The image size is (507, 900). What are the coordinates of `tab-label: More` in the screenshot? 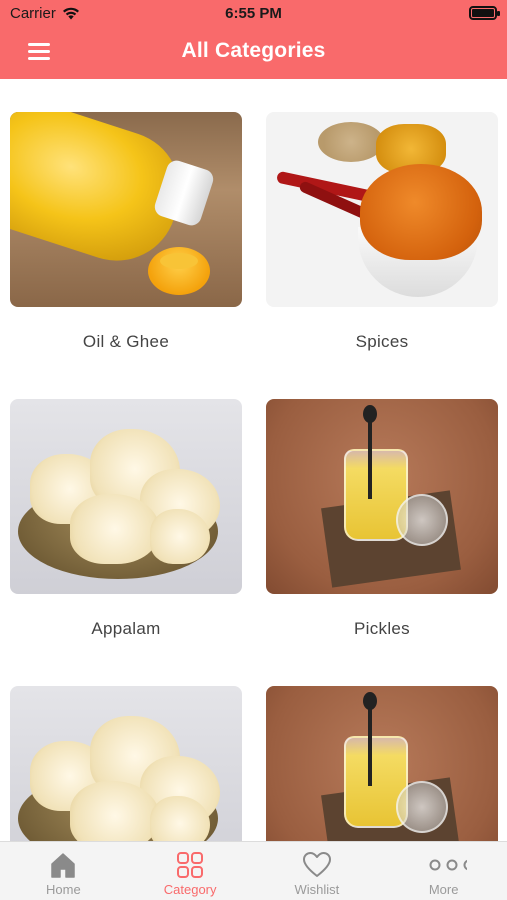 It's located at (443, 889).